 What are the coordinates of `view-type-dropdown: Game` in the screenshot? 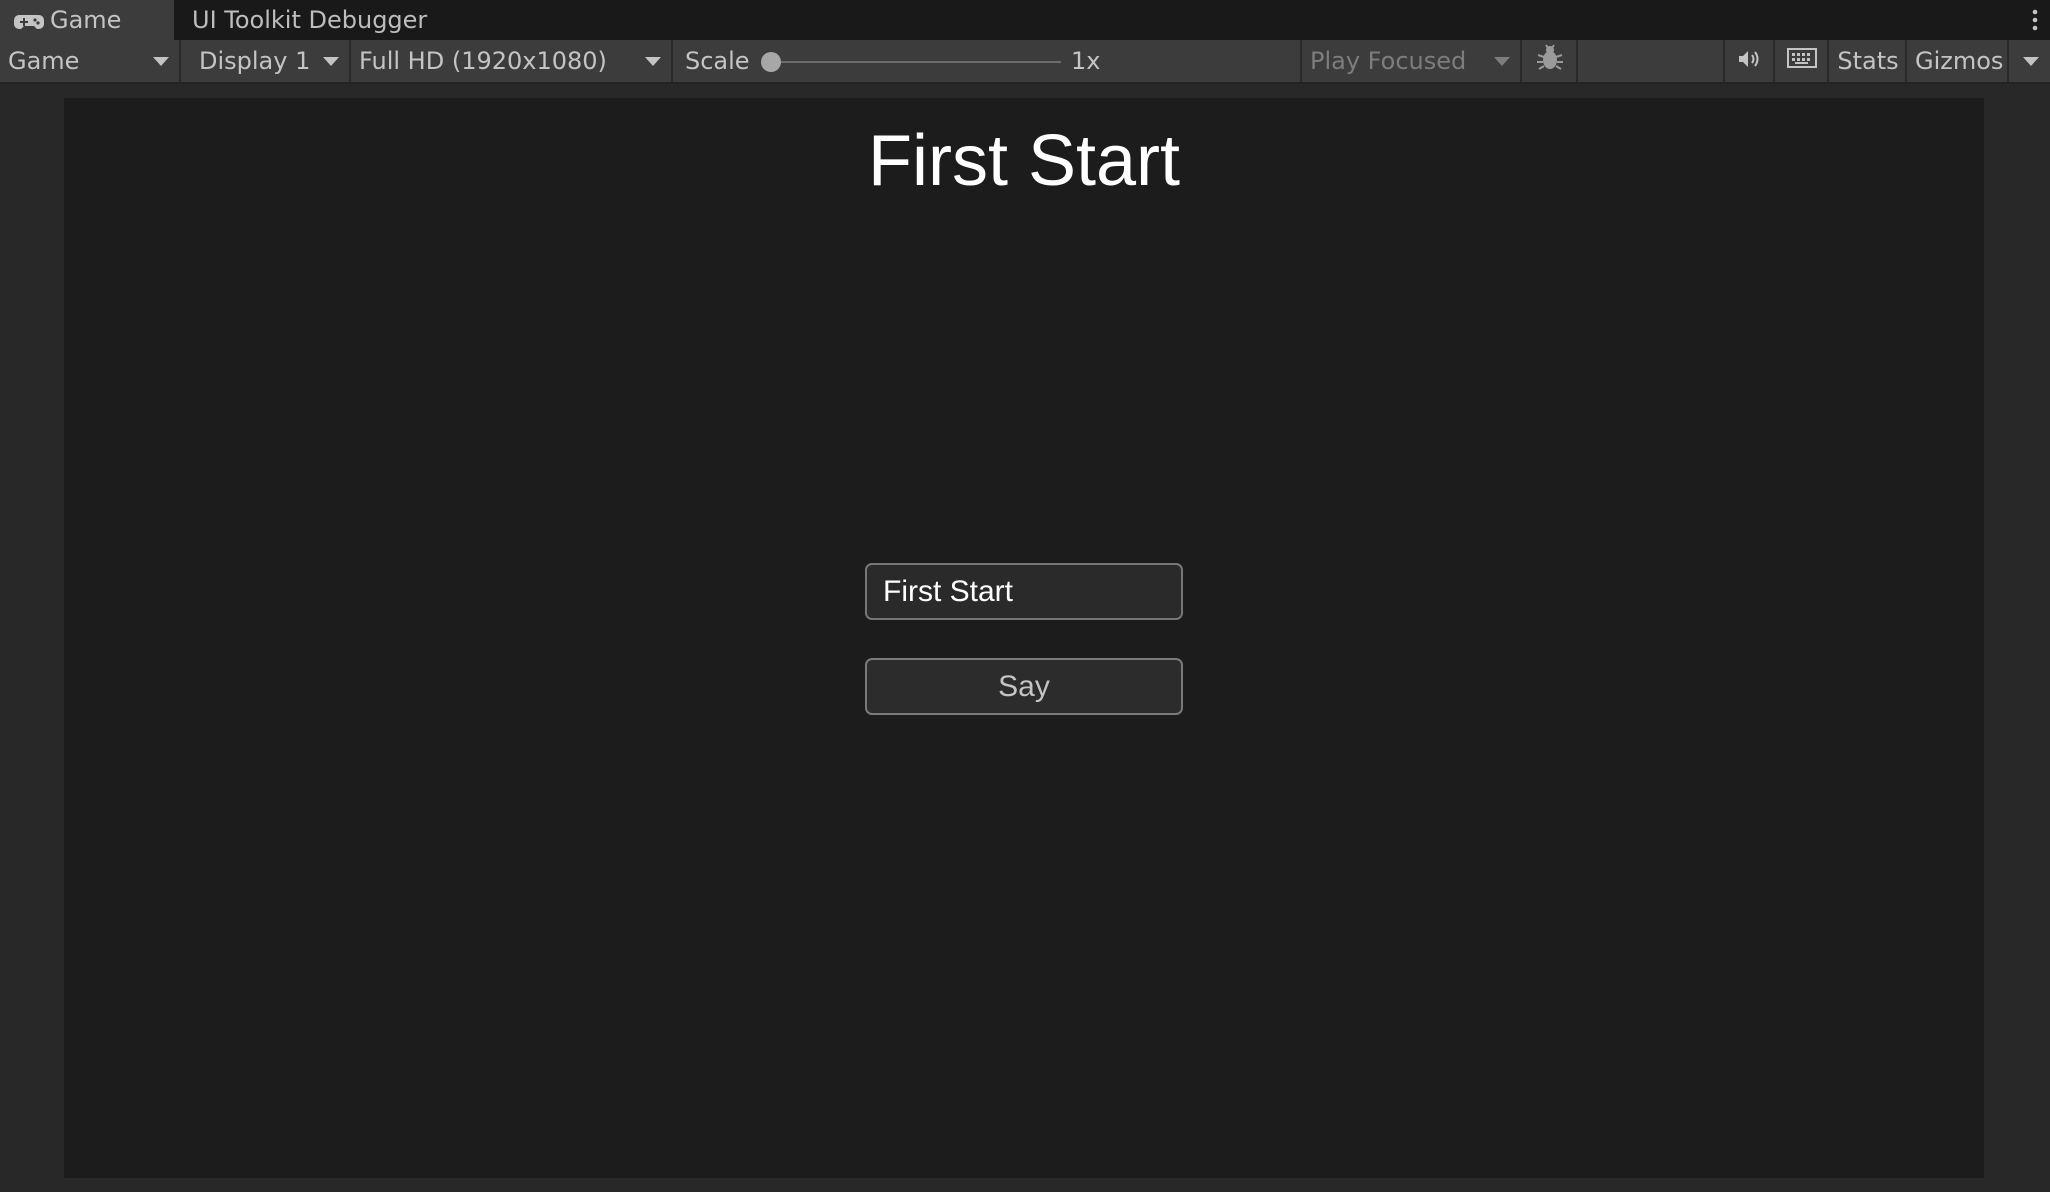 It's located at (90, 61).